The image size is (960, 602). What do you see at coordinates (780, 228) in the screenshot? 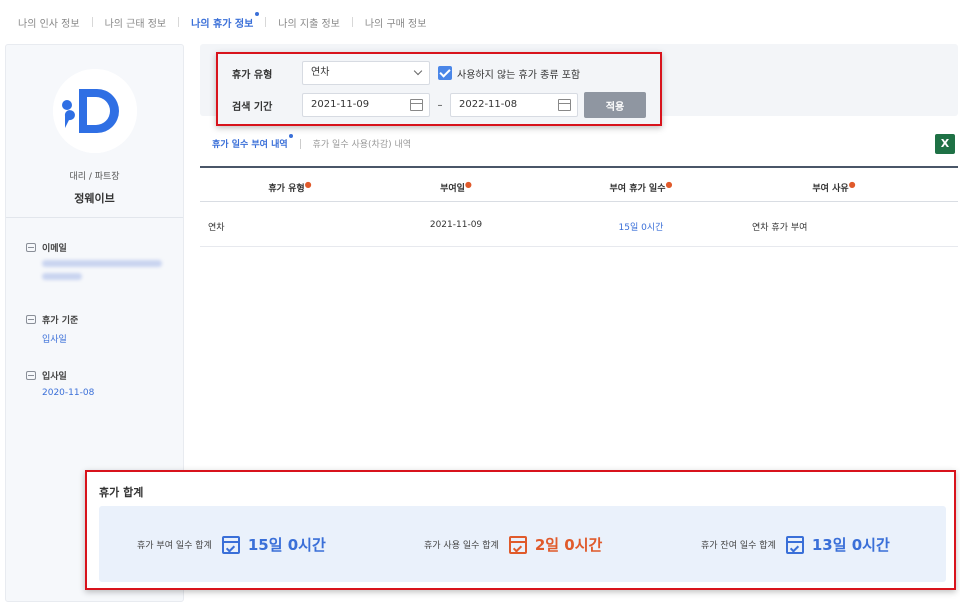
I see `cell-reason: 연차 휴가 부여` at bounding box center [780, 228].